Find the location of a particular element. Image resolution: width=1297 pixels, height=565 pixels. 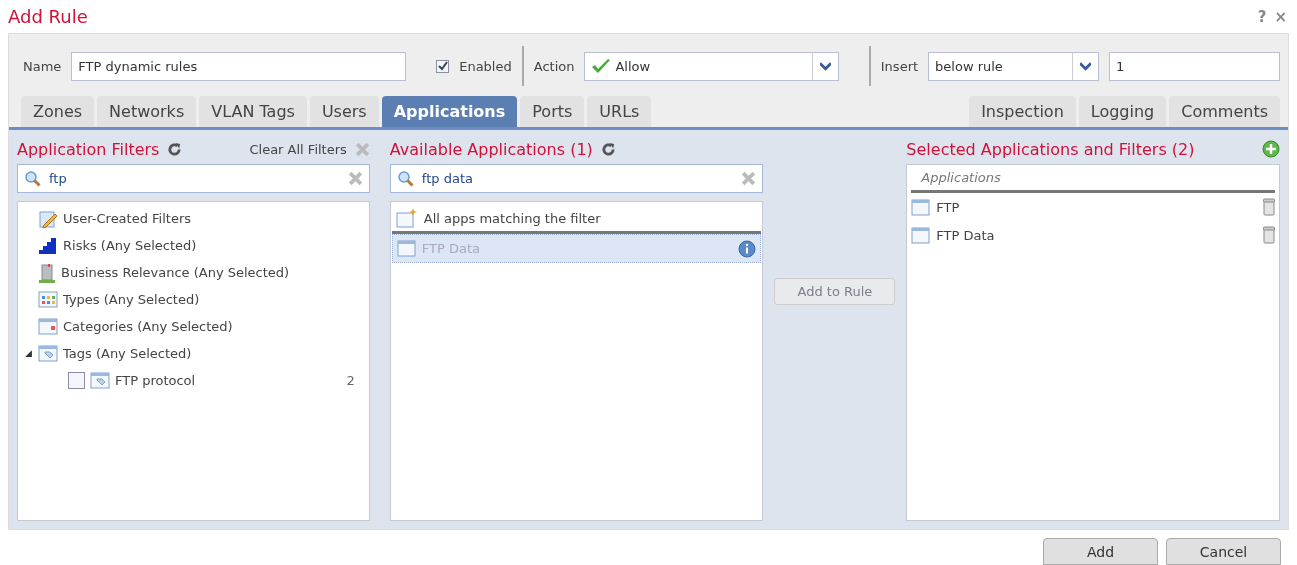

filter-count: 2 is located at coordinates (350, 380).